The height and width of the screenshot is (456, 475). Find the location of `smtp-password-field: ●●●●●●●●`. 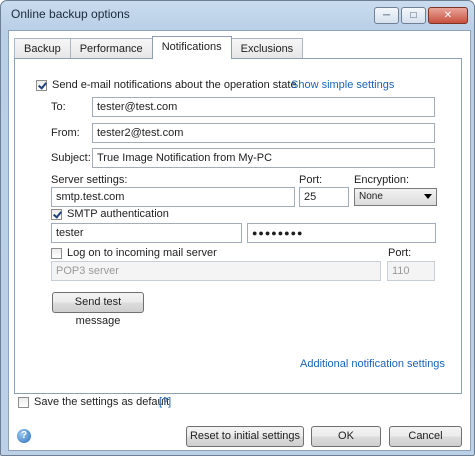

smtp-password-field: ●●●●●●●● is located at coordinates (341, 233).